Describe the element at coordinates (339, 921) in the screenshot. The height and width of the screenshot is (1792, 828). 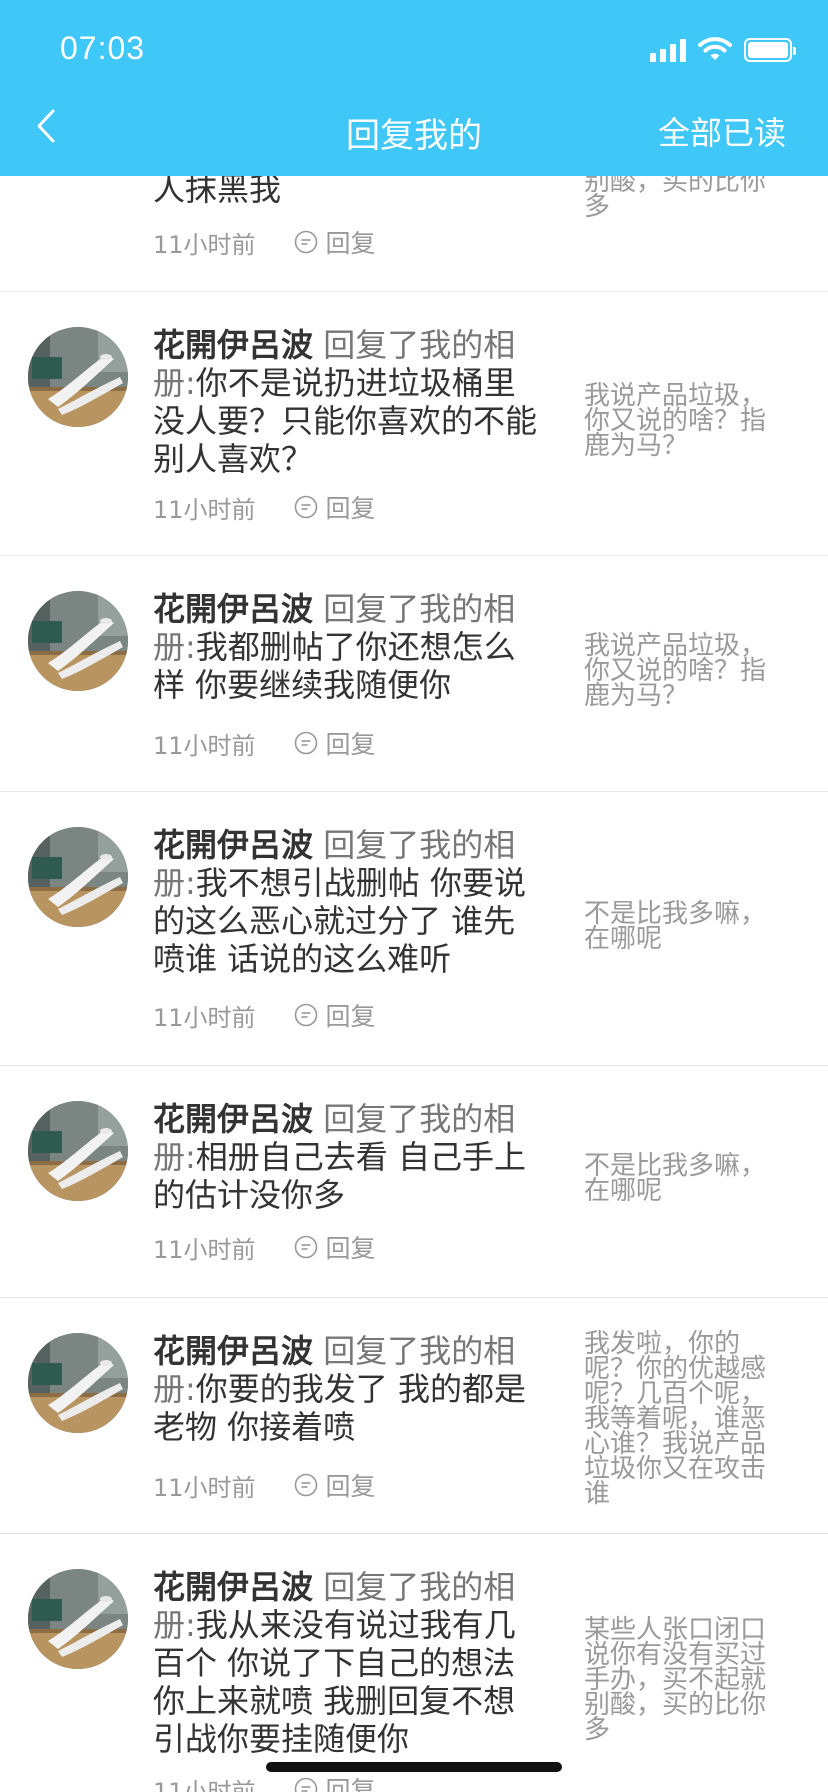
I see `reply-text: 我不想引战删帖 你要说的这么恶心就过分了 谁先喷谁 话说的这么难听` at that location.